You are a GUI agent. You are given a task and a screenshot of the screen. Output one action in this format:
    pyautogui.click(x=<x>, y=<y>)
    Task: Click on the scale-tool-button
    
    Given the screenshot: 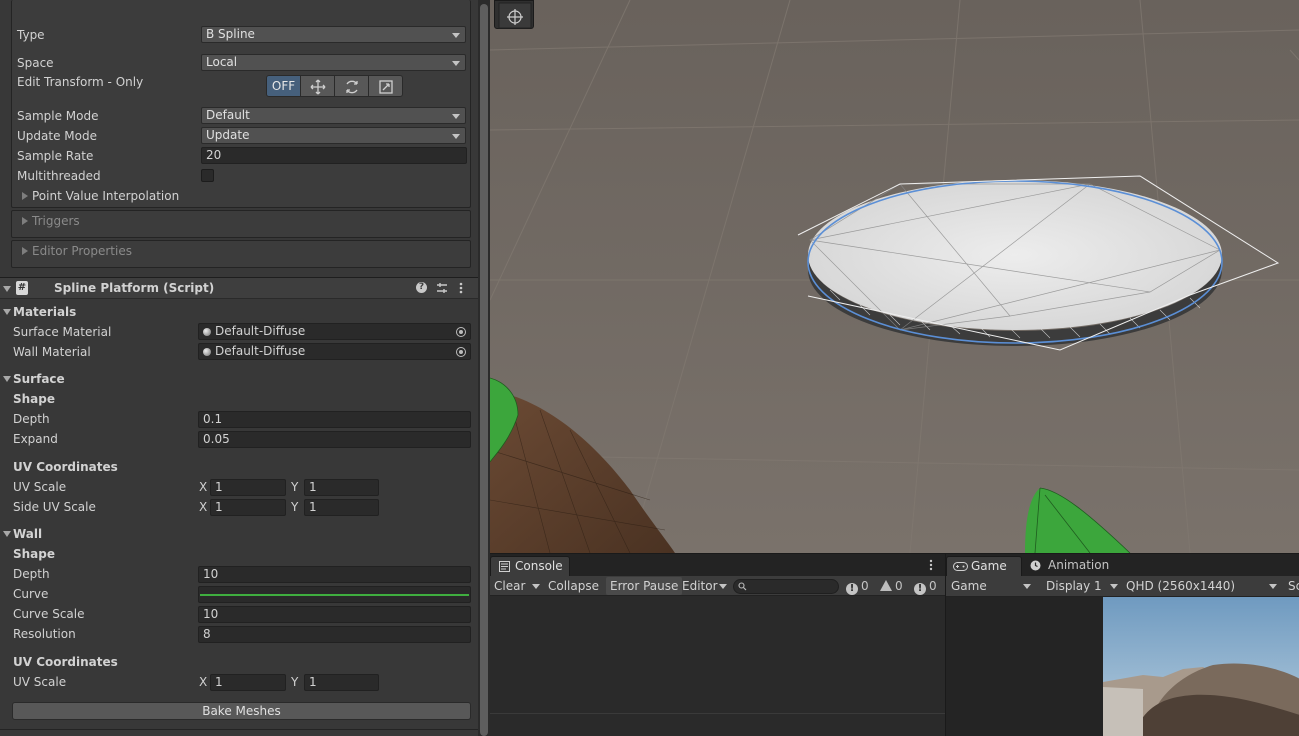 What is the action you would take?
    pyautogui.click(x=385, y=86)
    